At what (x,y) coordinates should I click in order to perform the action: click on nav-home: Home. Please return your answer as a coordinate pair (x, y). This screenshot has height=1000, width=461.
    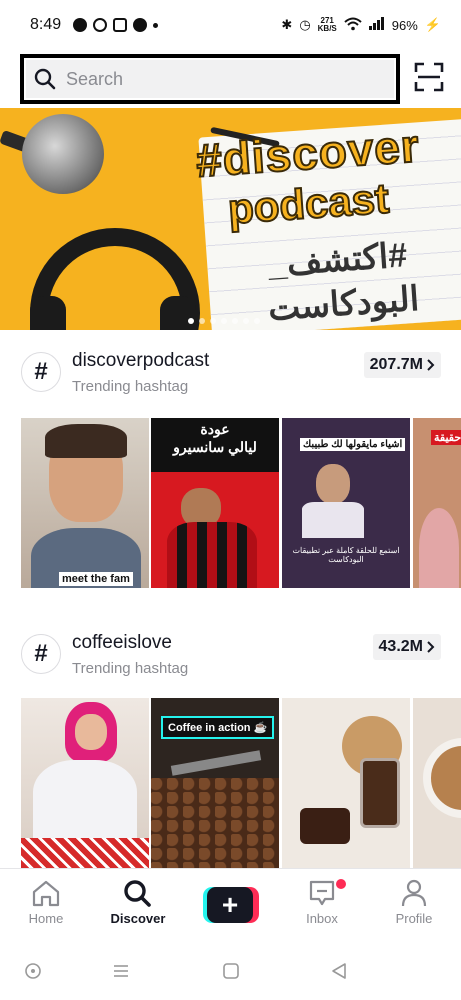
    Looking at the image, I should click on (46, 902).